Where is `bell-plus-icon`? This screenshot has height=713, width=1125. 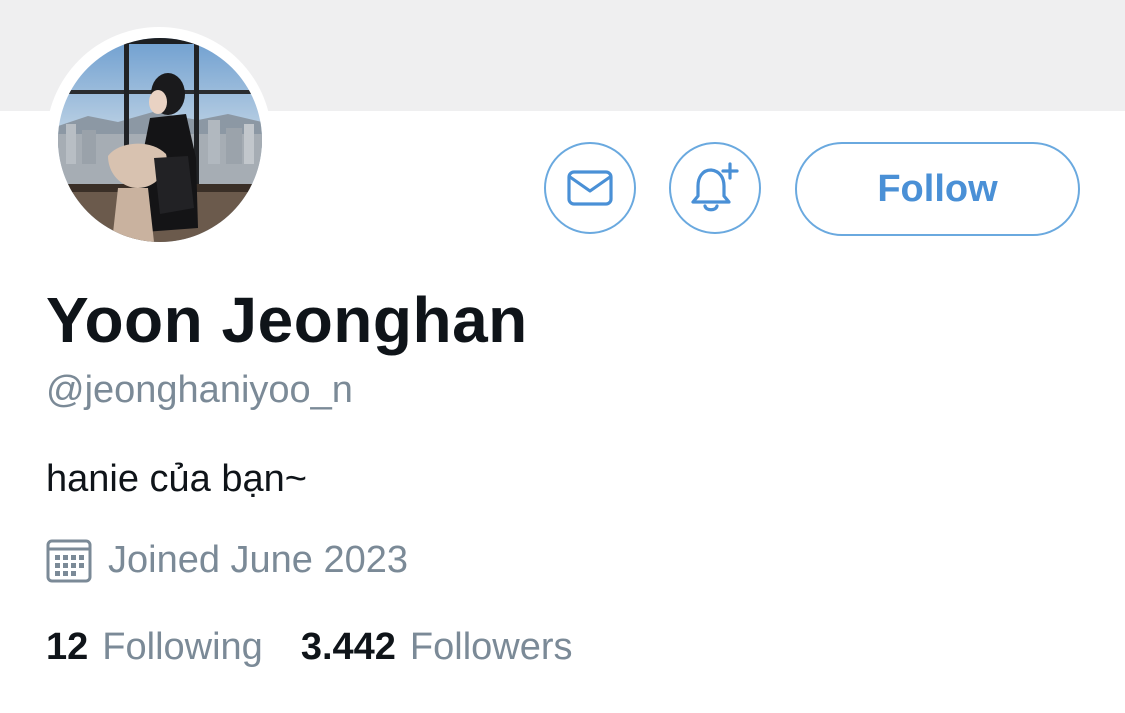
bell-plus-icon is located at coordinates (715, 187).